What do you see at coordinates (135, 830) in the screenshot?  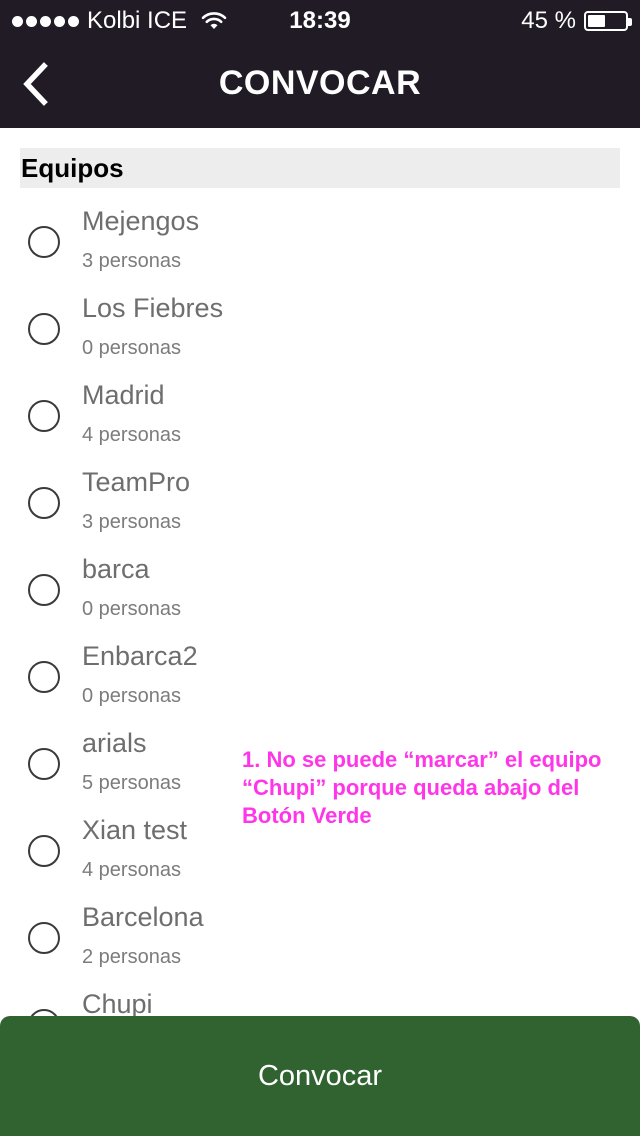 I see `team-name: Xian test` at bounding box center [135, 830].